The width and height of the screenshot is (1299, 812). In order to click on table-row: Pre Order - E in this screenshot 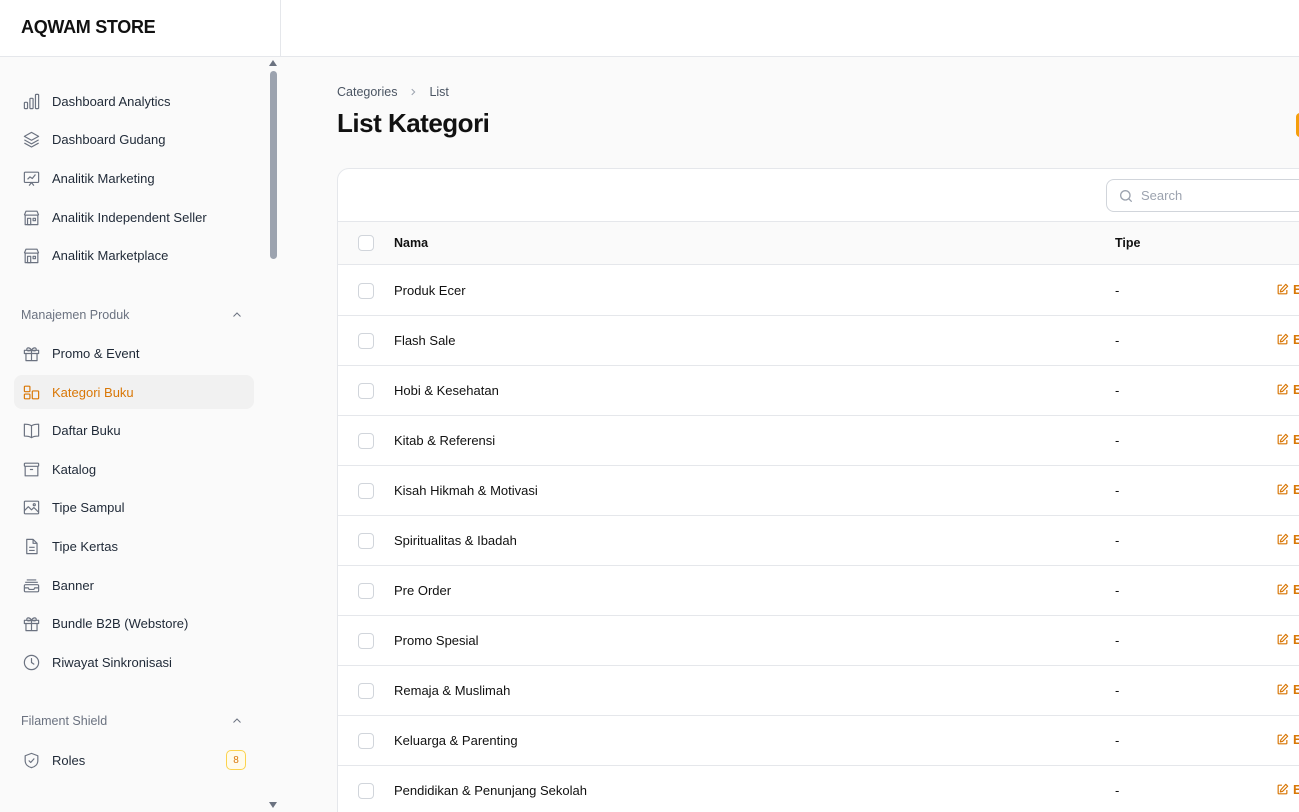, I will do `click(818, 591)`.